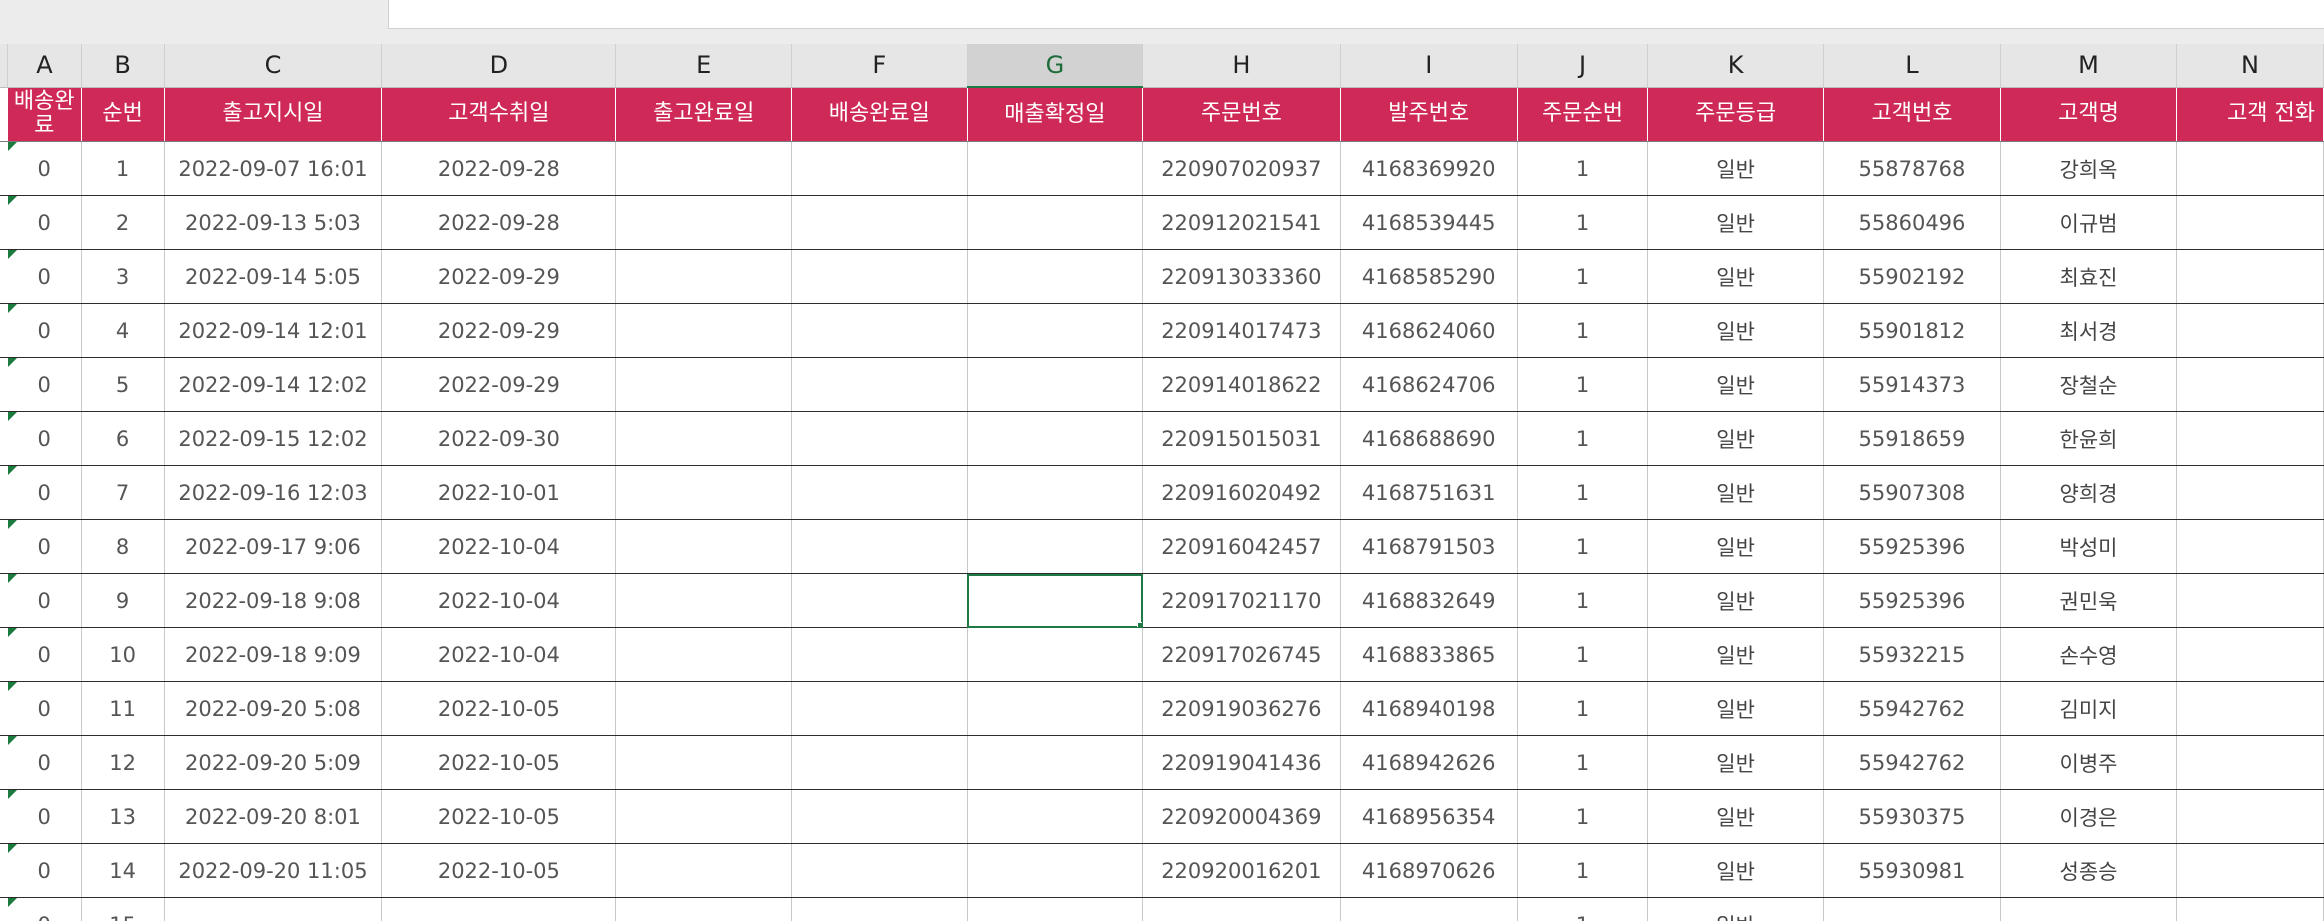 This screenshot has width=2324, height=921. I want to click on grid-cell: 권민욱, so click(2089, 600).